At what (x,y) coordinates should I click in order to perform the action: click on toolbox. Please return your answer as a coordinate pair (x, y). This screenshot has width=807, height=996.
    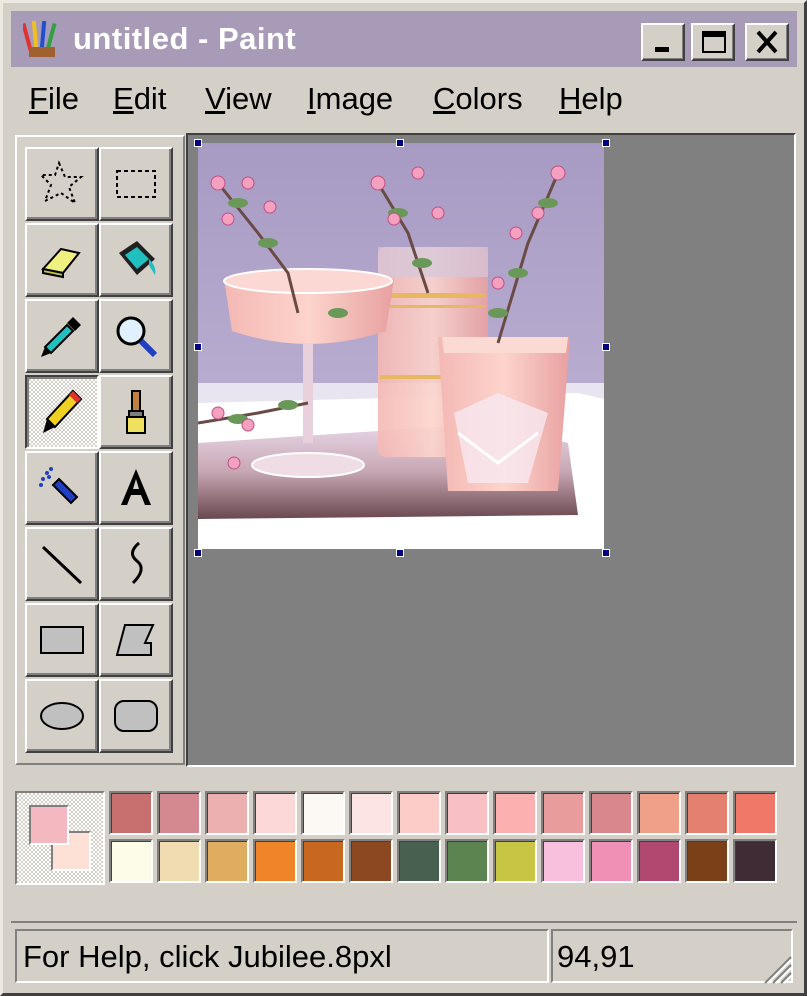
    Looking at the image, I should click on (100, 450).